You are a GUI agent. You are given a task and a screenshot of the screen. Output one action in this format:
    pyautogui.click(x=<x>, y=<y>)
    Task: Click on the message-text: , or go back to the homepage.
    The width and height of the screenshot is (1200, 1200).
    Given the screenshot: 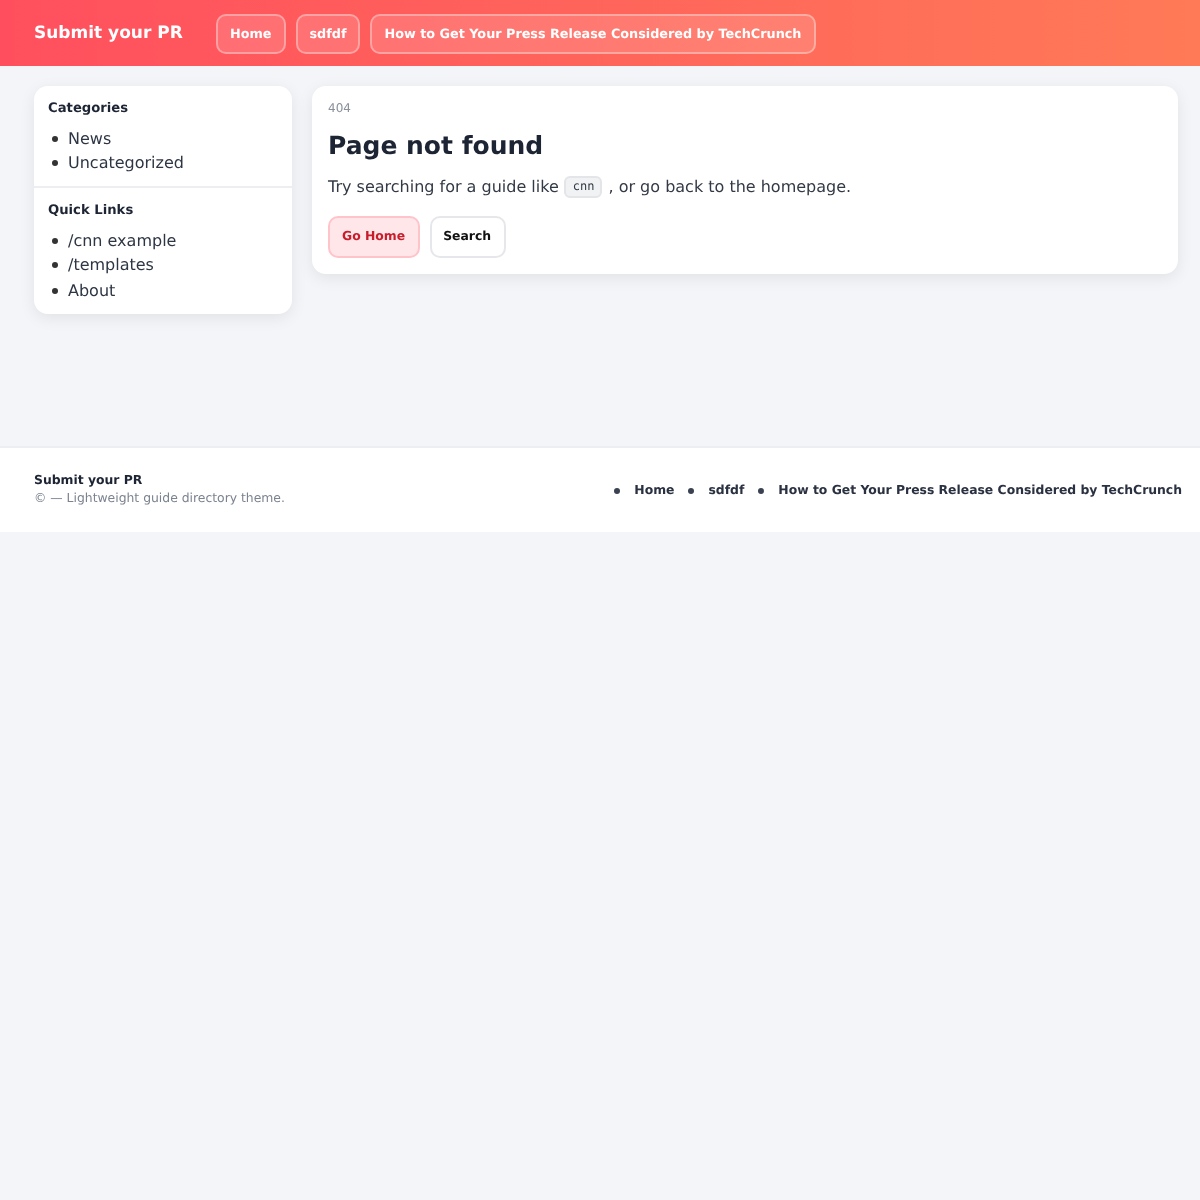 What is the action you would take?
    pyautogui.click(x=730, y=187)
    